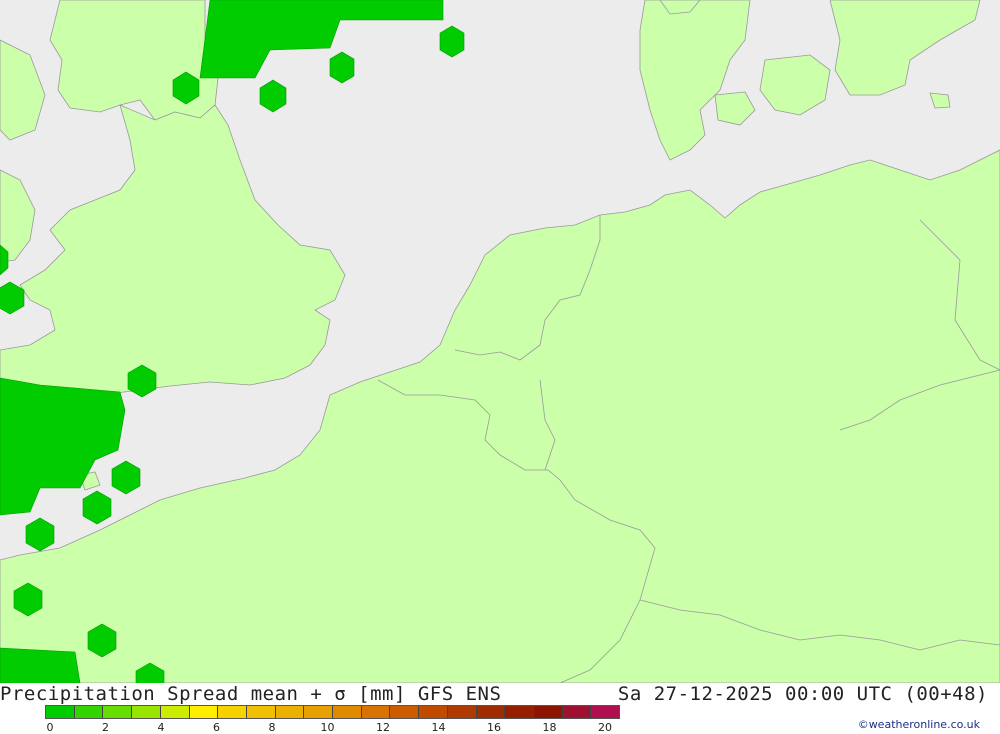  I want to click on color-scale-ticks: 0 2 4 6 8 10 12 14 16 18 20, so click(332, 727).